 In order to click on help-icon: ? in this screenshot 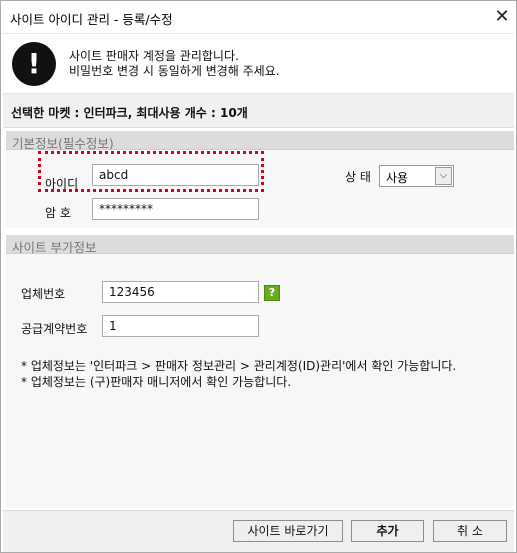, I will do `click(272, 293)`.